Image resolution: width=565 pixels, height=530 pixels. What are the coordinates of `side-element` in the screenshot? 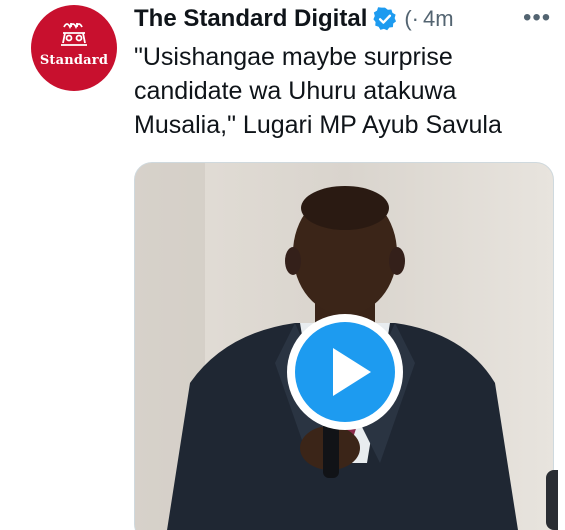 It's located at (552, 500).